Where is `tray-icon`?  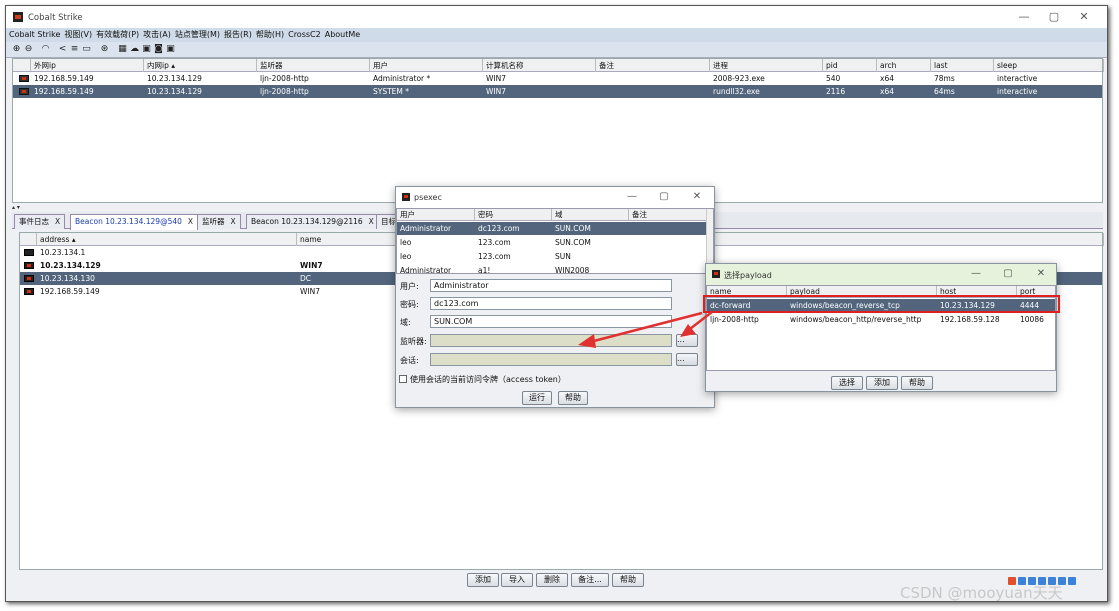 tray-icon is located at coordinates (1072, 581).